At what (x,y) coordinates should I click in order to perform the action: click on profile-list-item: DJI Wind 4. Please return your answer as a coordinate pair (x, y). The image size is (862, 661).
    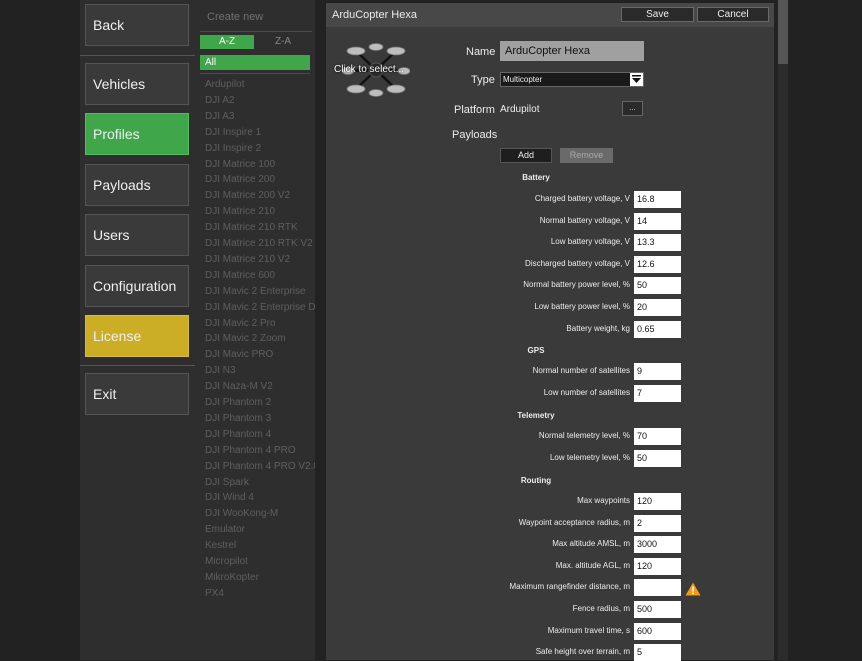
    Looking at the image, I should click on (261, 498).